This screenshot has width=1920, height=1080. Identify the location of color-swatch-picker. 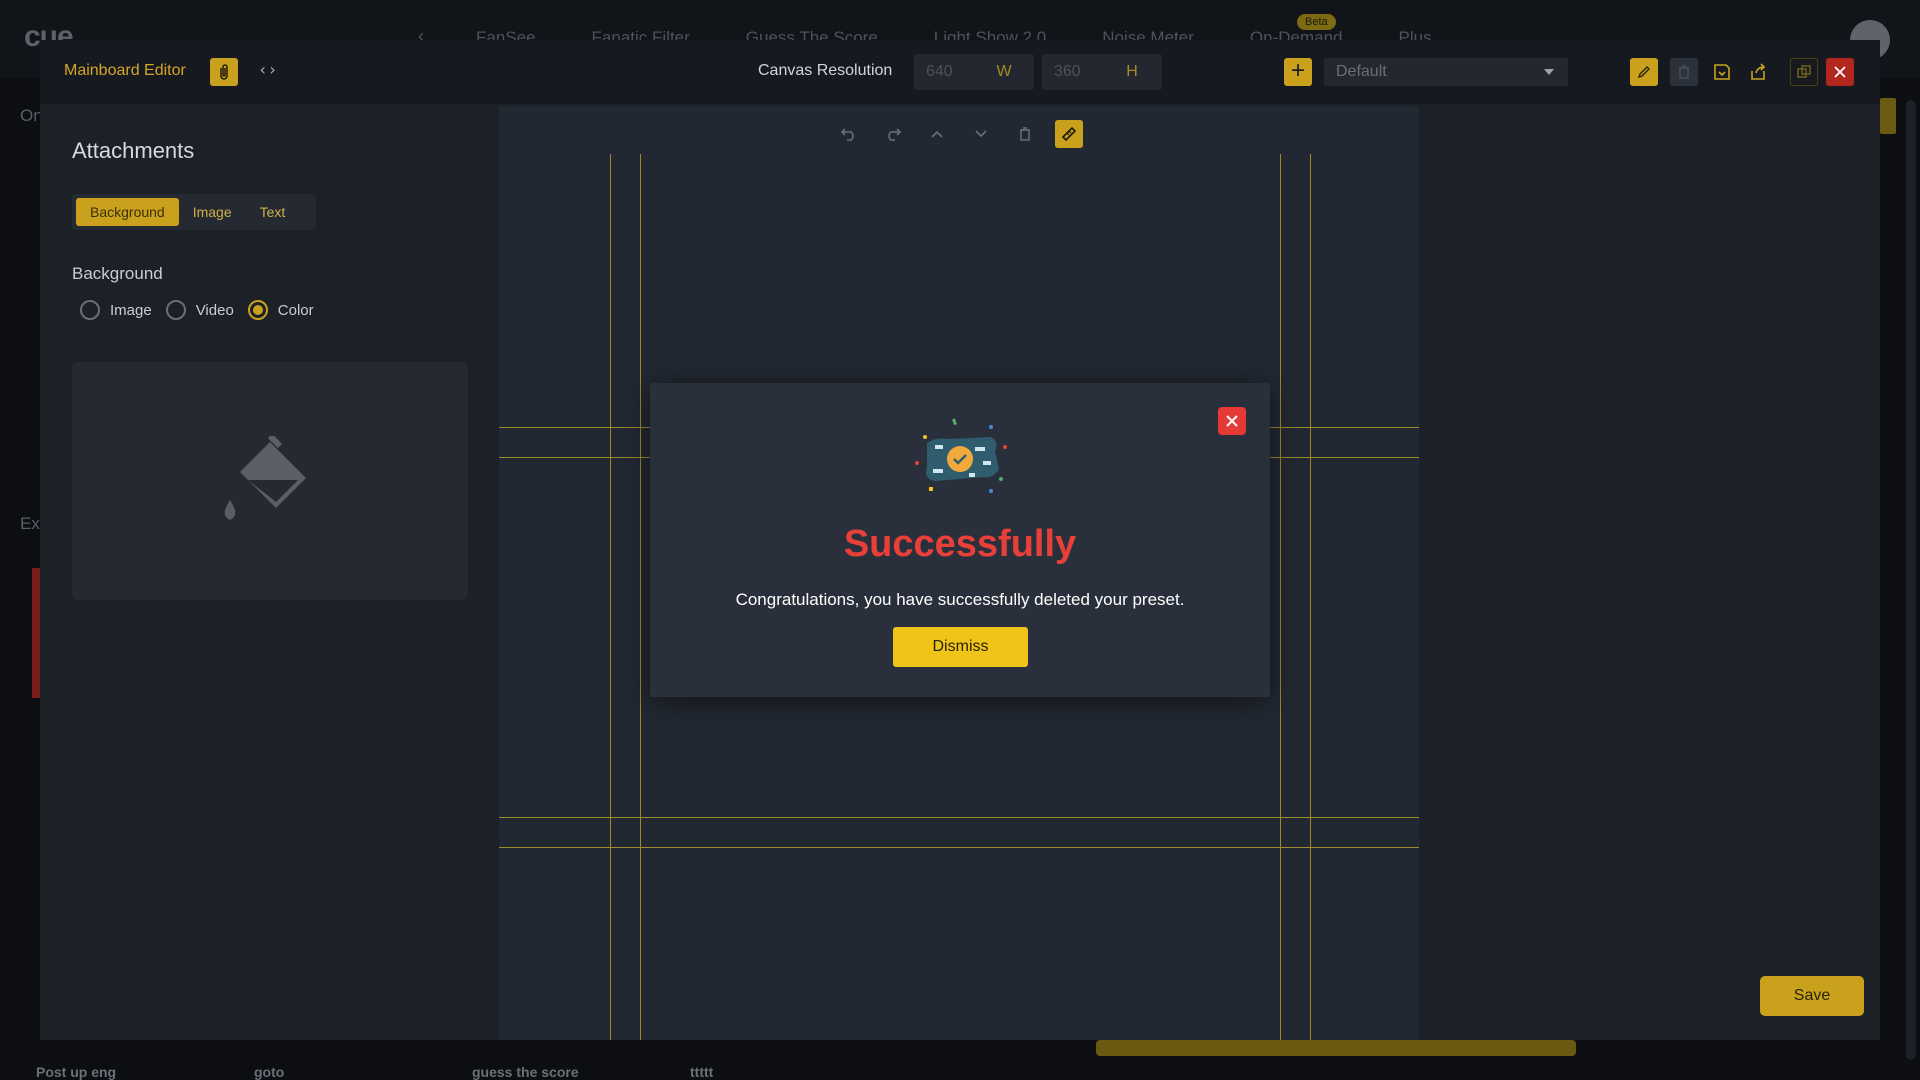
(270, 481).